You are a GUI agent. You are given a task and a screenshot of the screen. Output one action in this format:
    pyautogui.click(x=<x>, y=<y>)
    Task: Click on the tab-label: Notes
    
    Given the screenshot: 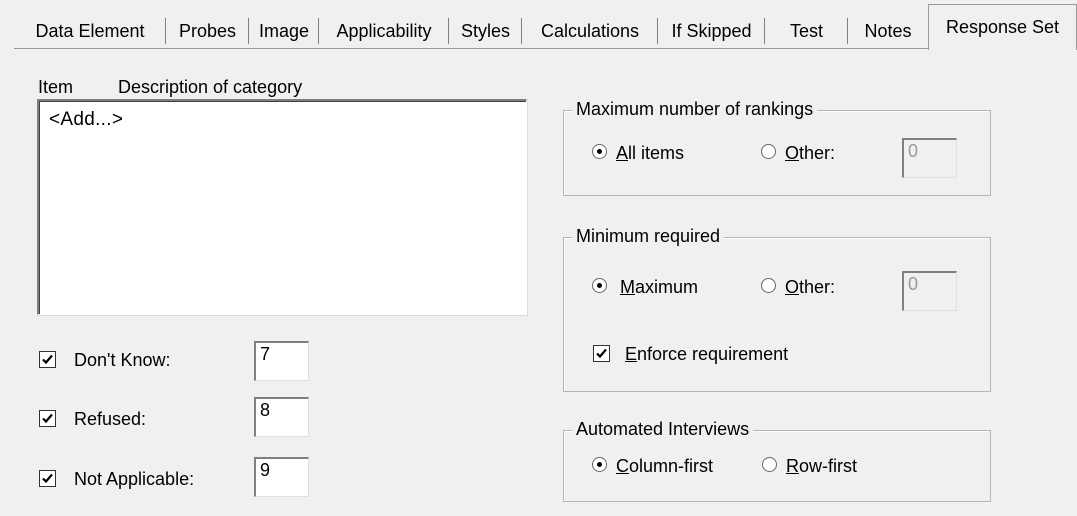 What is the action you would take?
    pyautogui.click(x=888, y=31)
    